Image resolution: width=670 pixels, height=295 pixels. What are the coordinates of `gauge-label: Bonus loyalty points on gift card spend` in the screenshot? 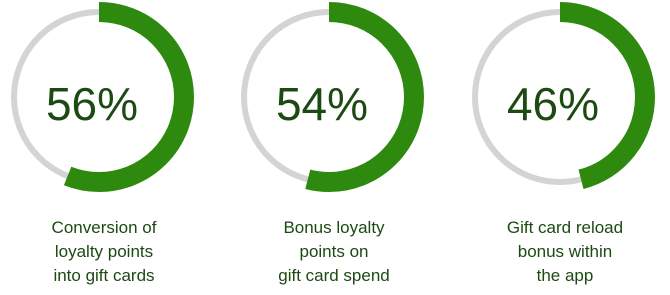 It's located at (334, 252).